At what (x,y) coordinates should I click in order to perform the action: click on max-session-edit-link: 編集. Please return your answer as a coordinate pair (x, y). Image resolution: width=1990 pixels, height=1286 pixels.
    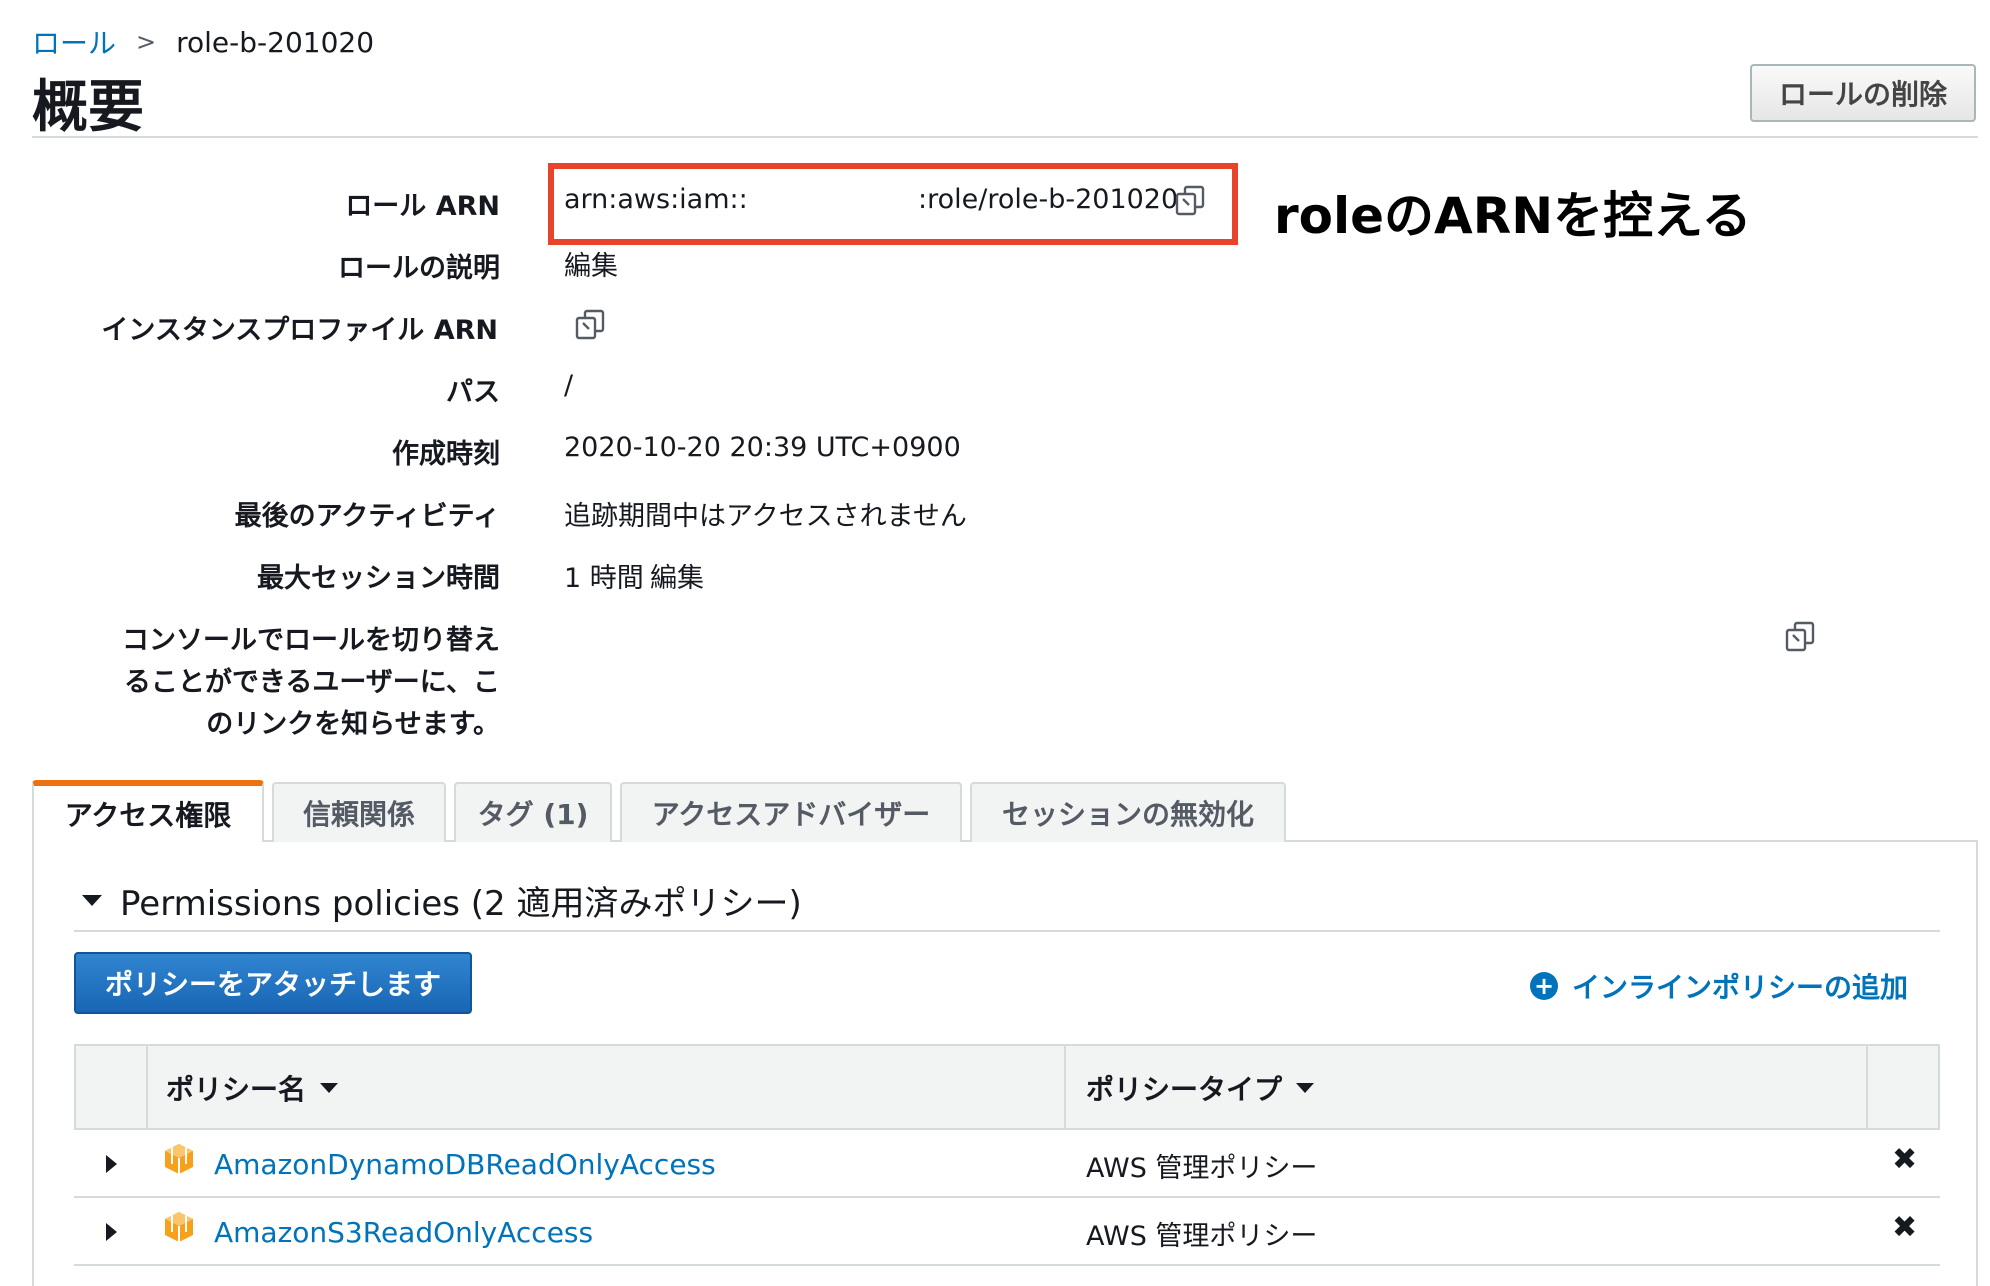
    Looking at the image, I should click on (677, 575).